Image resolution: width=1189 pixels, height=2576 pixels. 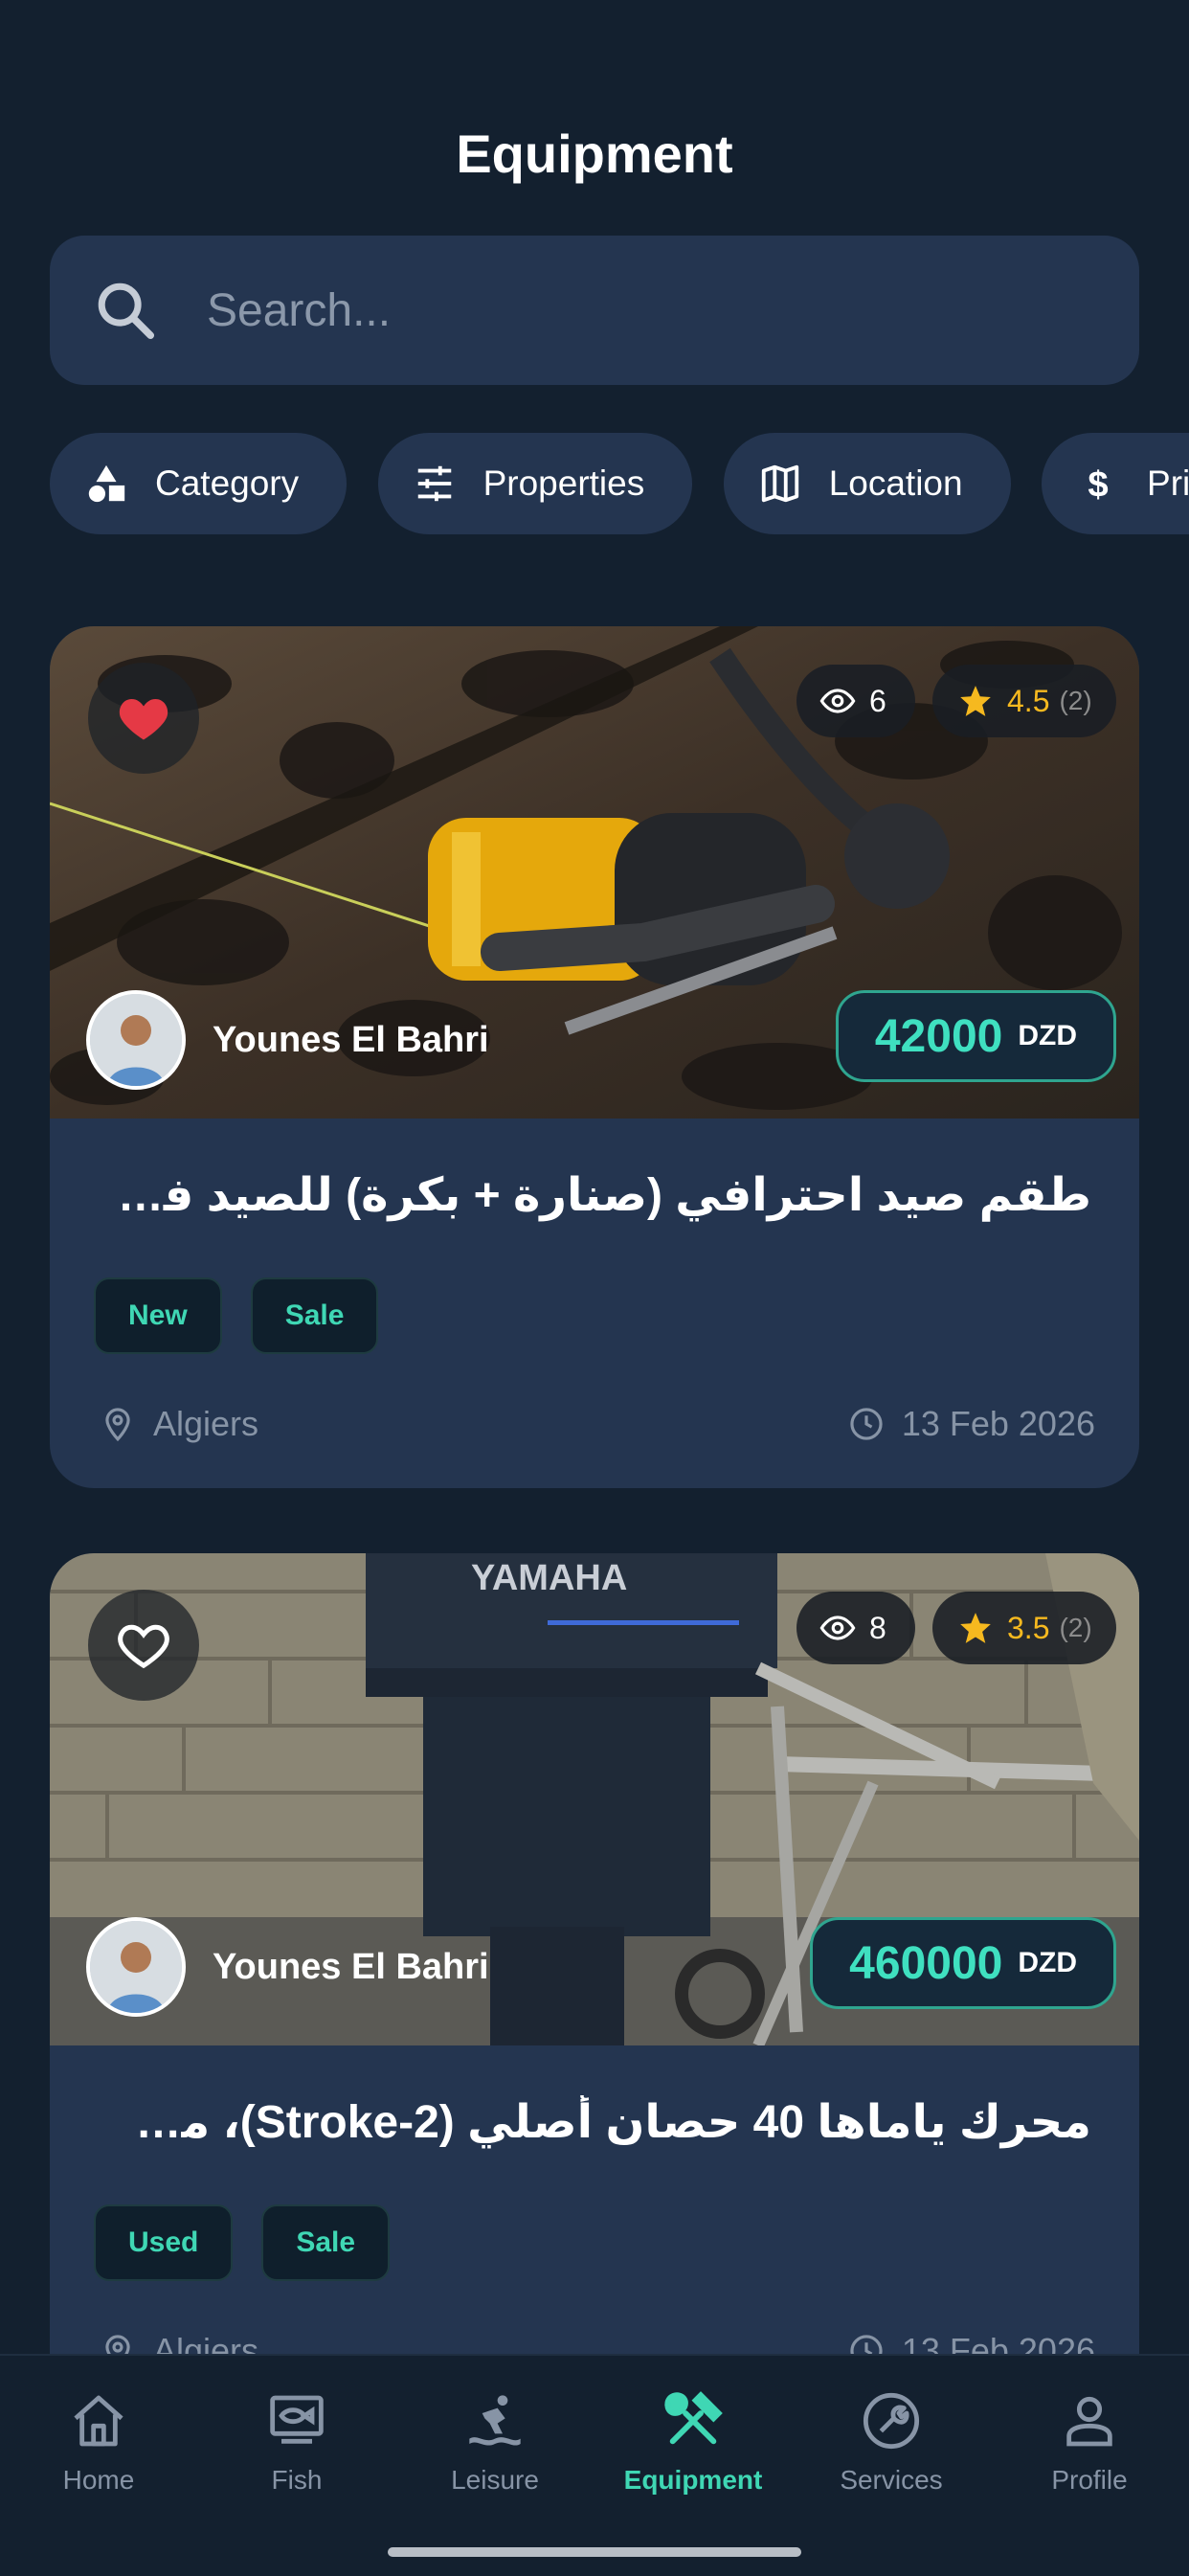 I want to click on filter-chip-price: $ Pri, so click(x=1115, y=483).